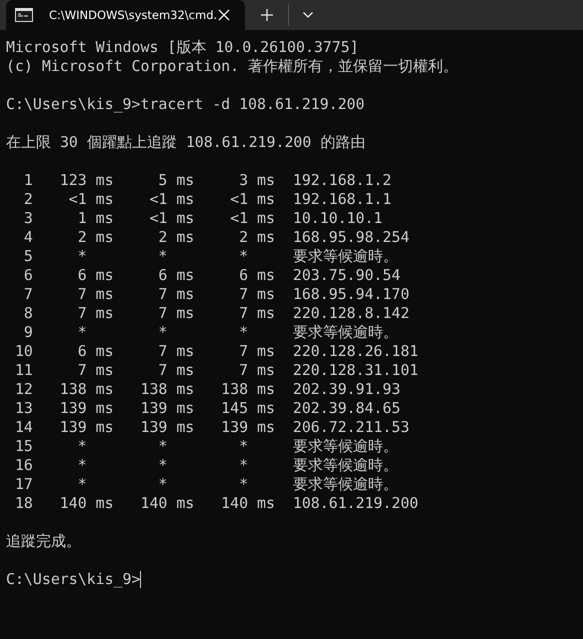 The image size is (583, 639). Describe the element at coordinates (308, 15) in the screenshot. I see `dropdown-icon` at that location.